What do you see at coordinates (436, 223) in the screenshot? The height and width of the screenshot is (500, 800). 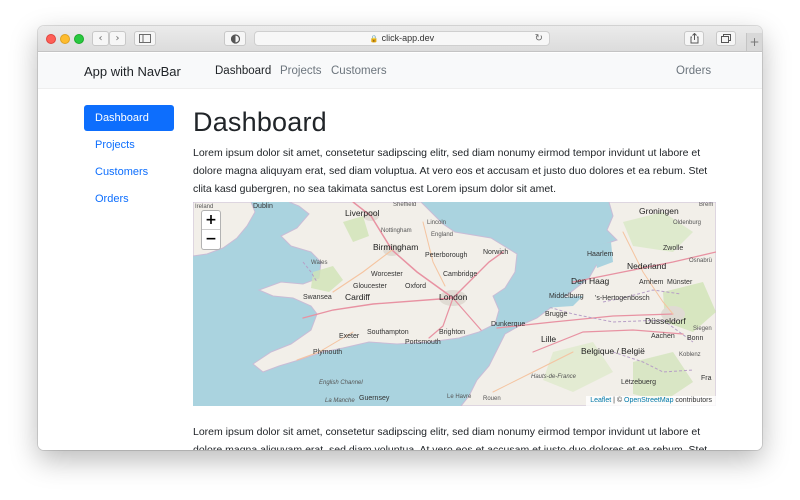 I see `map-label-lincoln: Lincoln` at bounding box center [436, 223].